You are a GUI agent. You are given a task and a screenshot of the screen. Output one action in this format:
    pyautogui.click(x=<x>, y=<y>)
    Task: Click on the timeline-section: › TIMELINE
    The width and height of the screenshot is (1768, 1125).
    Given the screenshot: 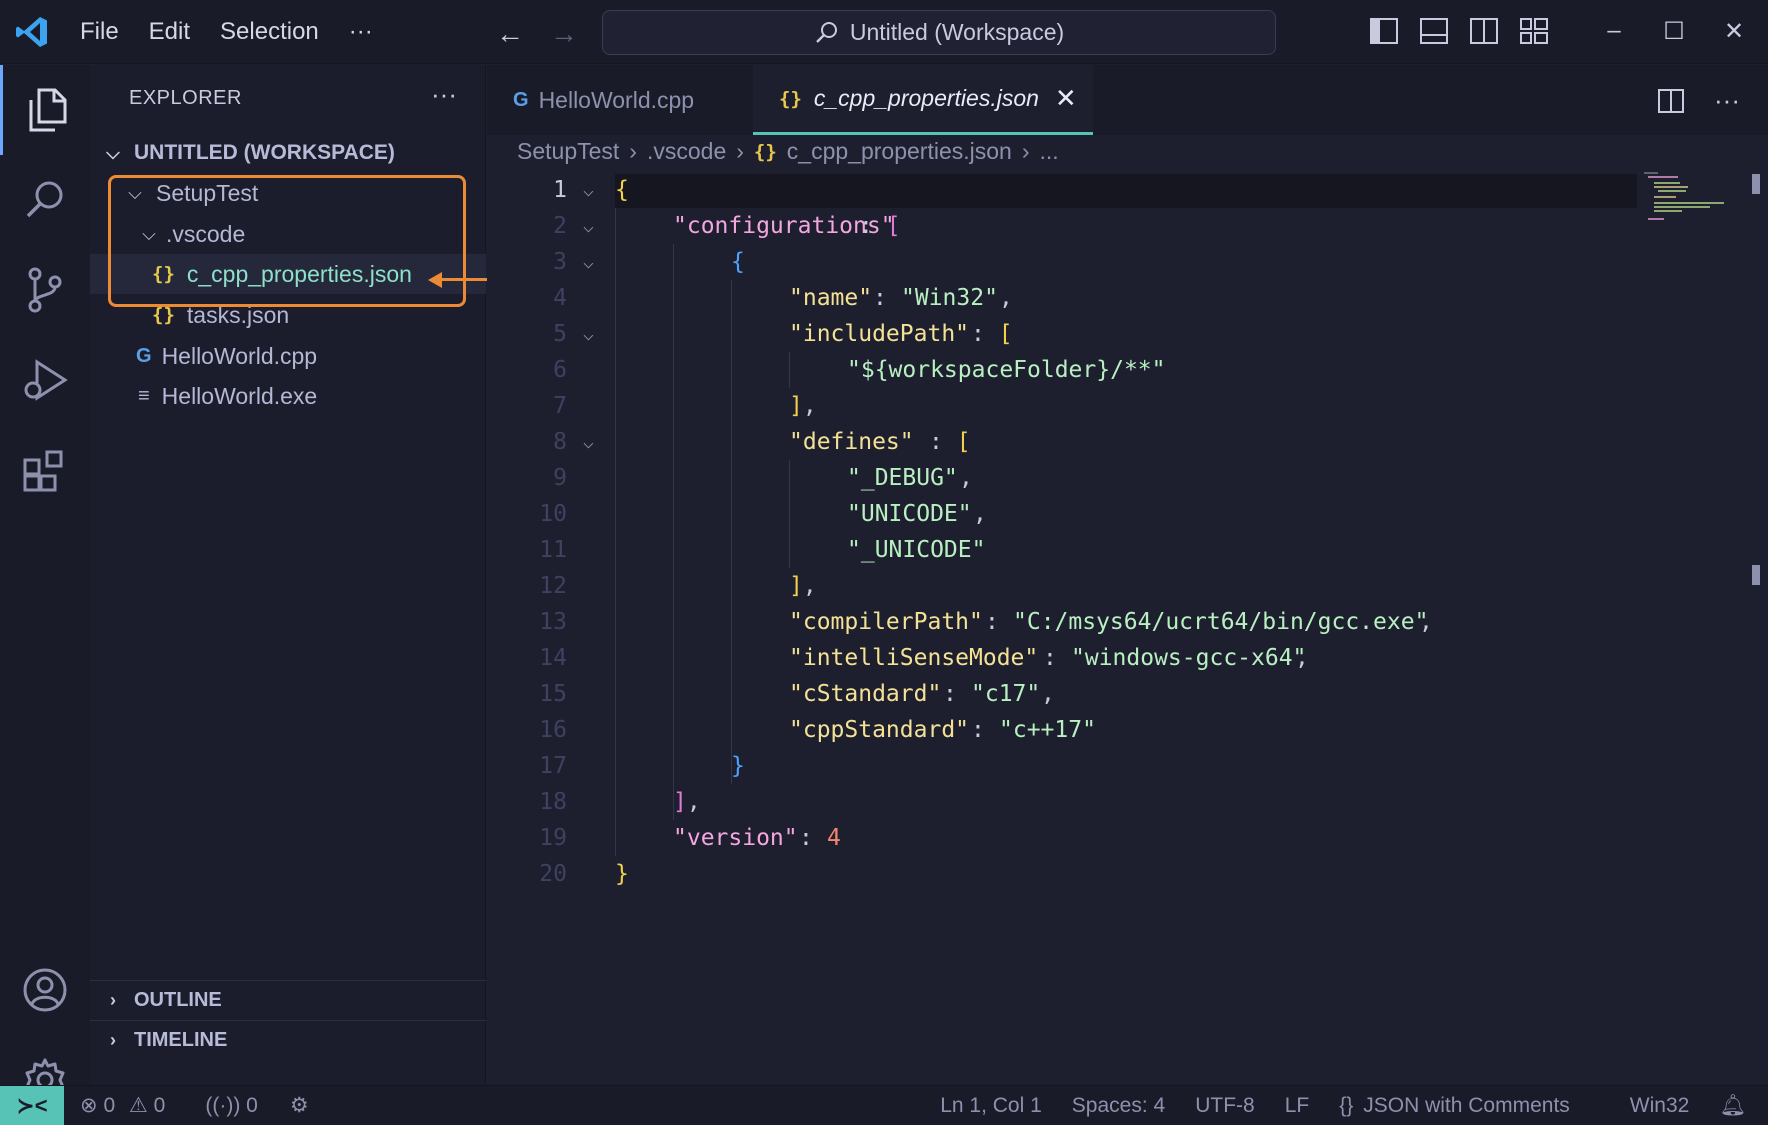 What is the action you would take?
    pyautogui.click(x=288, y=1040)
    